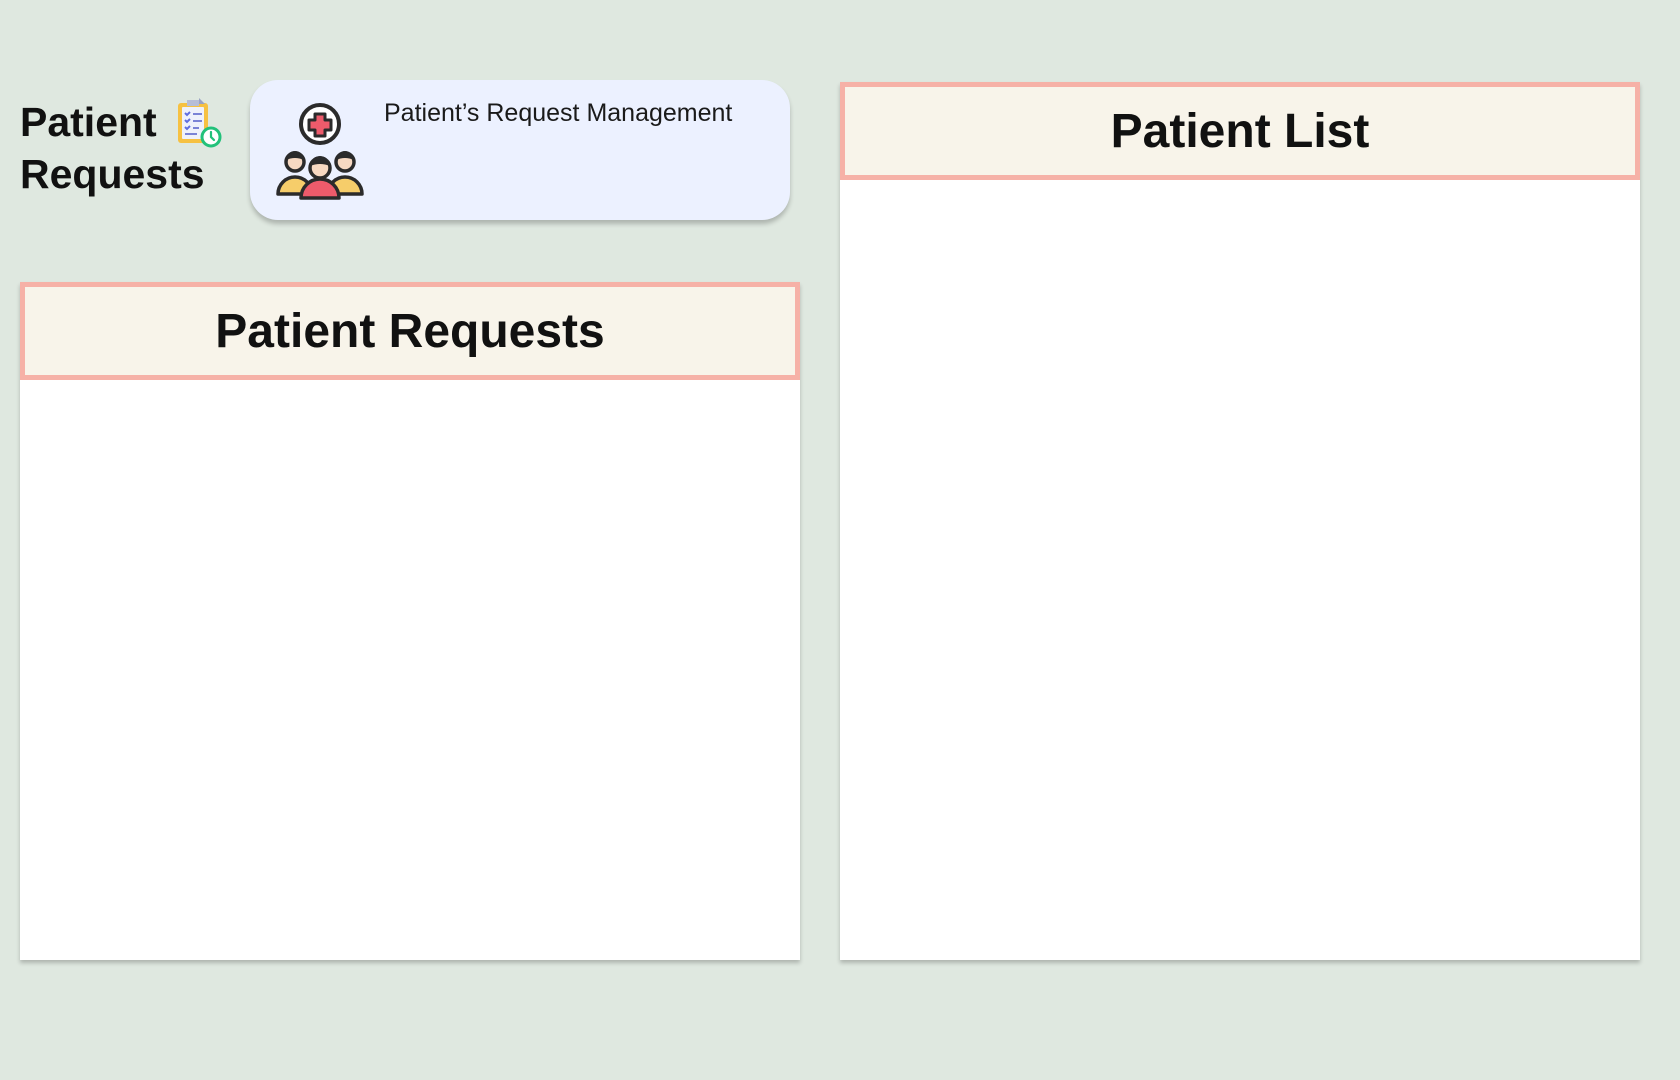  What do you see at coordinates (320, 151) in the screenshot?
I see `patients-medical-cross-icon` at bounding box center [320, 151].